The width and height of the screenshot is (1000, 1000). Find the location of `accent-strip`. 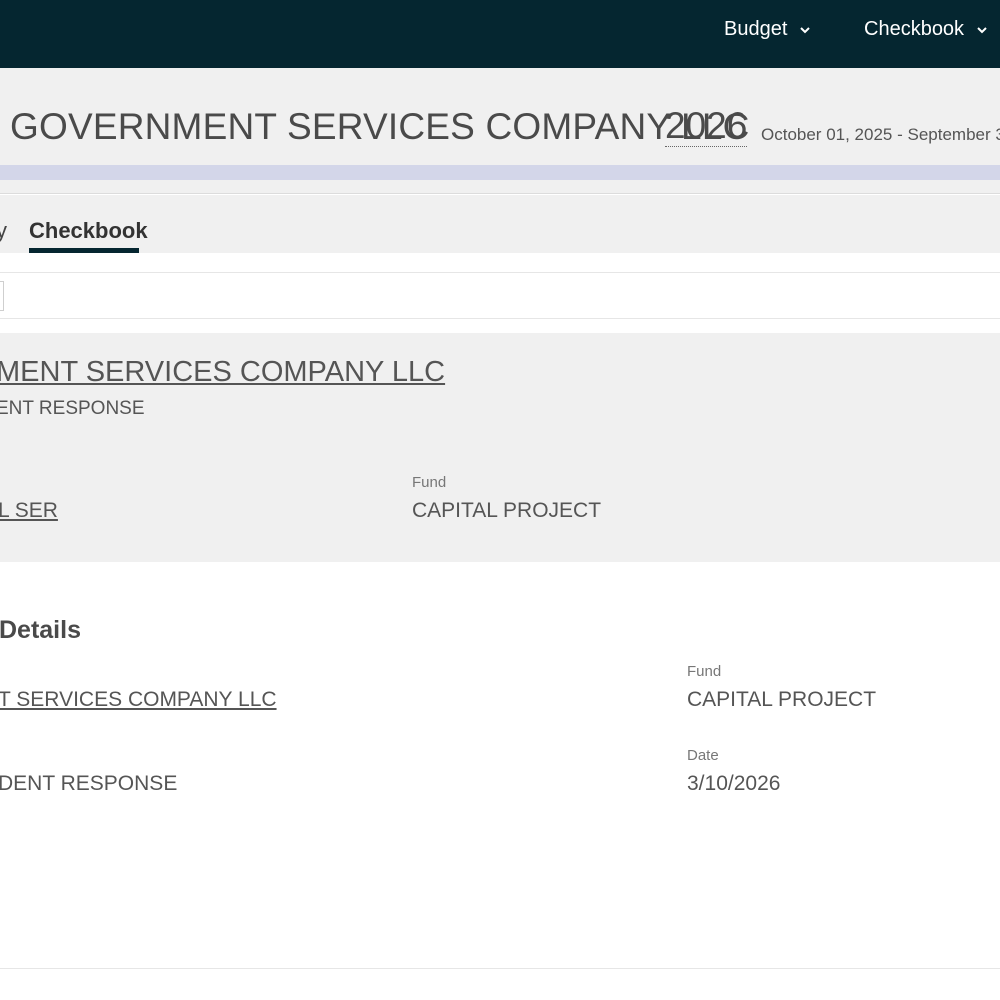

accent-strip is located at coordinates (500, 172).